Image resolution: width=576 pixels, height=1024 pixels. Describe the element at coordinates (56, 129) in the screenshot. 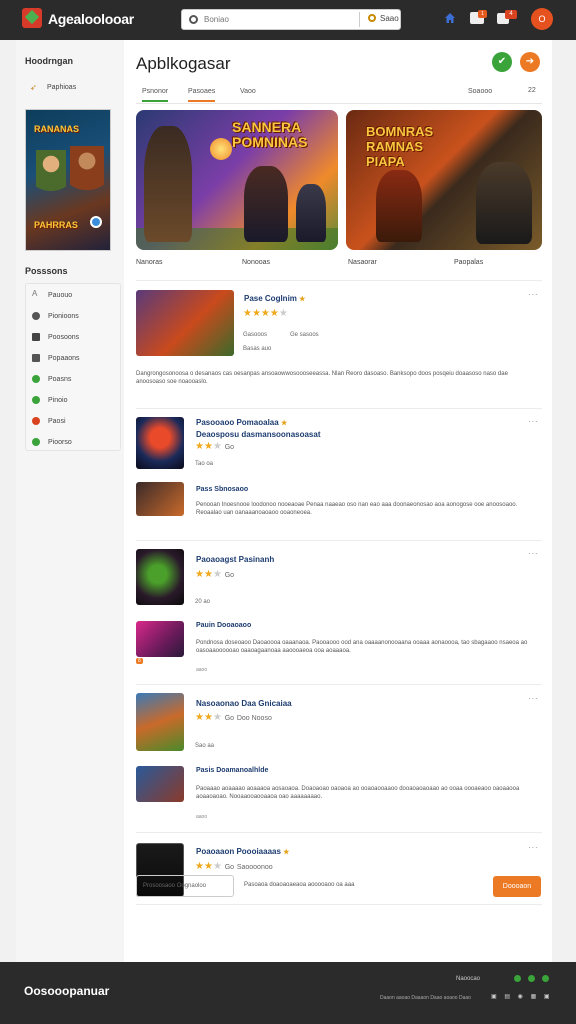

I see `banner-title: RANANAS` at that location.